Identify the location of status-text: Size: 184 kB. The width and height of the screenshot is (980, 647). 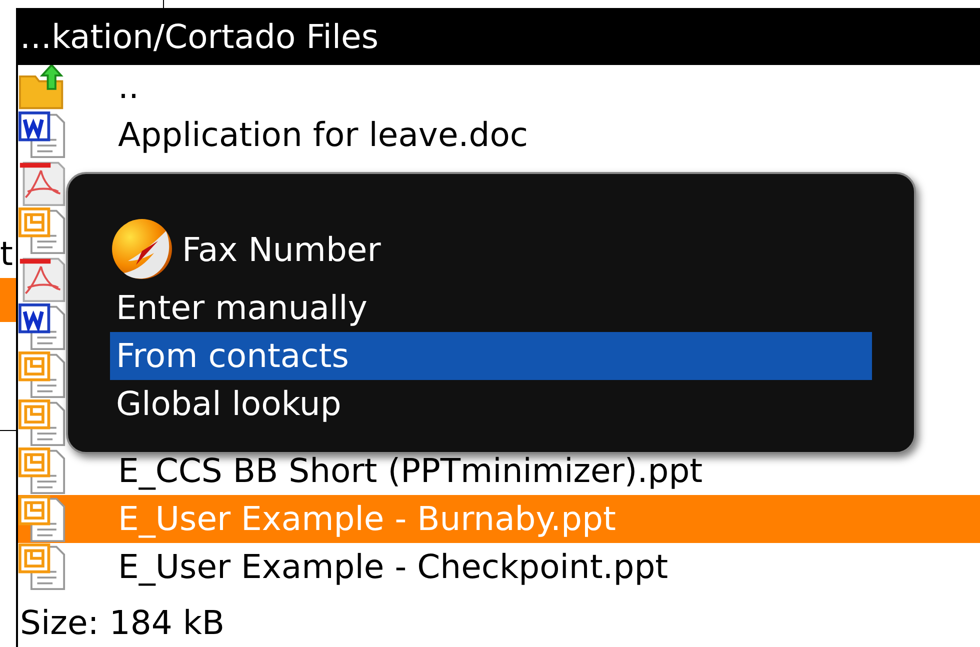
(122, 623).